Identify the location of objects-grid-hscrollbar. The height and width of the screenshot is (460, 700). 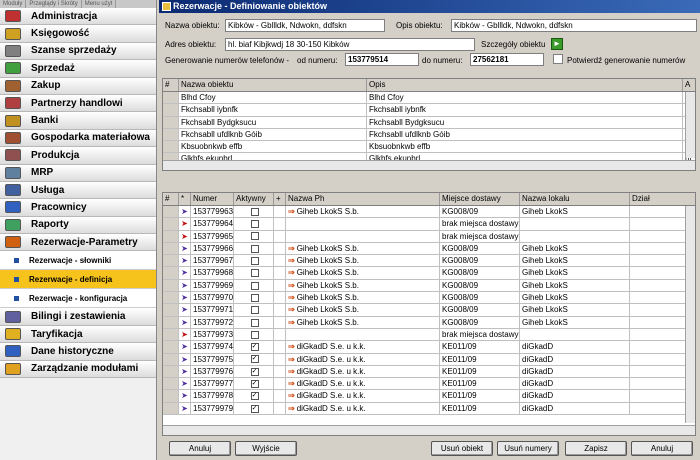
(429, 165).